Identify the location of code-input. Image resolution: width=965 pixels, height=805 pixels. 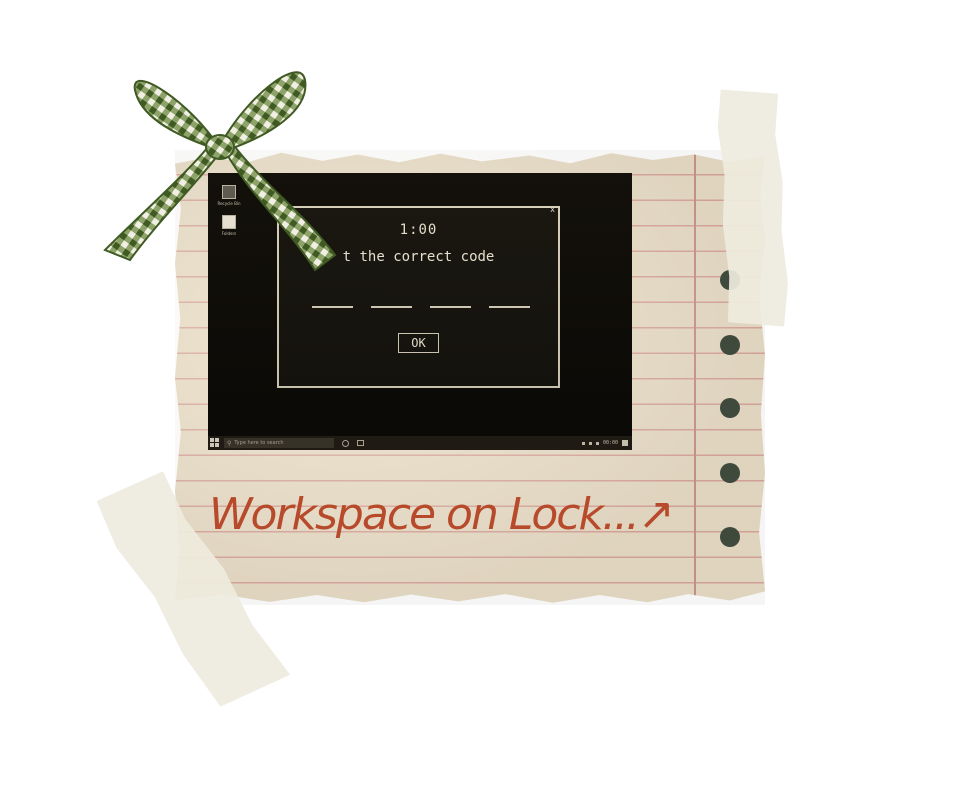
(421, 308).